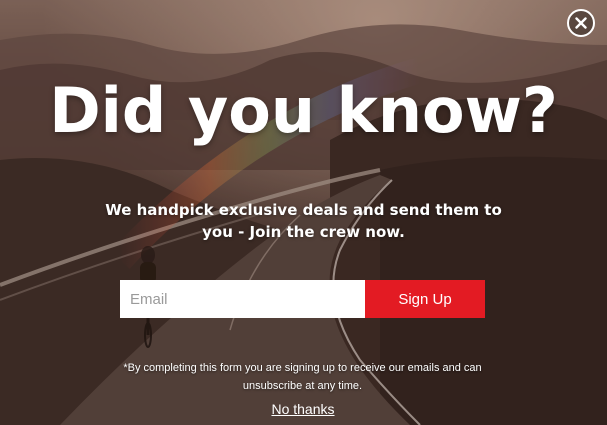  What do you see at coordinates (425, 299) in the screenshot?
I see `sign-up-button: Sign Up` at bounding box center [425, 299].